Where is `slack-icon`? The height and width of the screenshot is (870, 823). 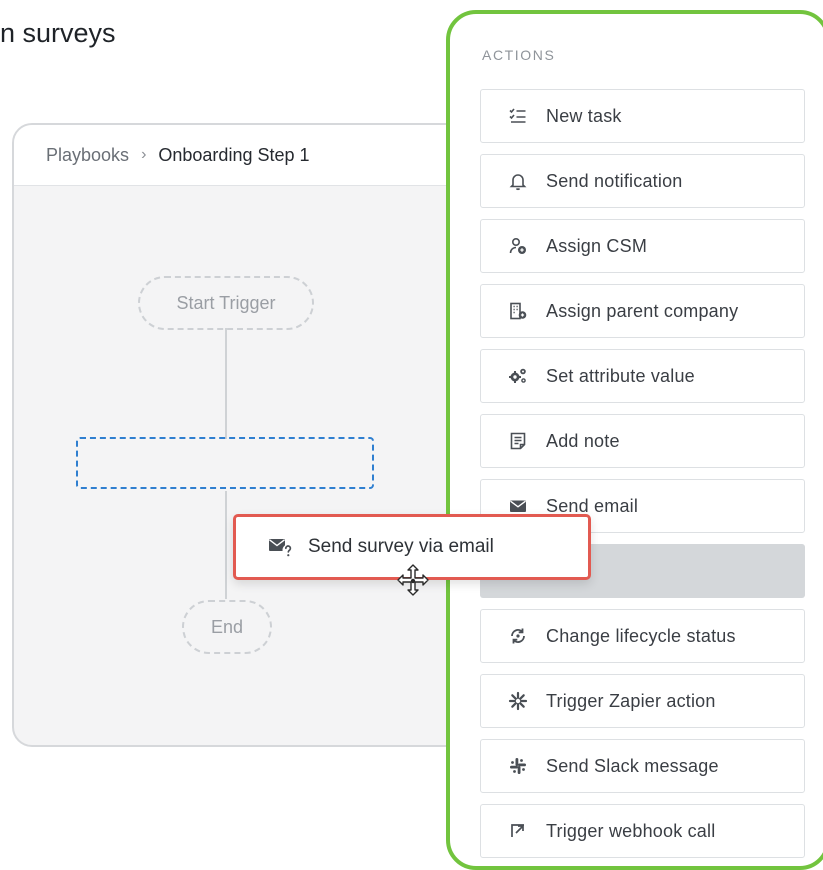 slack-icon is located at coordinates (518, 766).